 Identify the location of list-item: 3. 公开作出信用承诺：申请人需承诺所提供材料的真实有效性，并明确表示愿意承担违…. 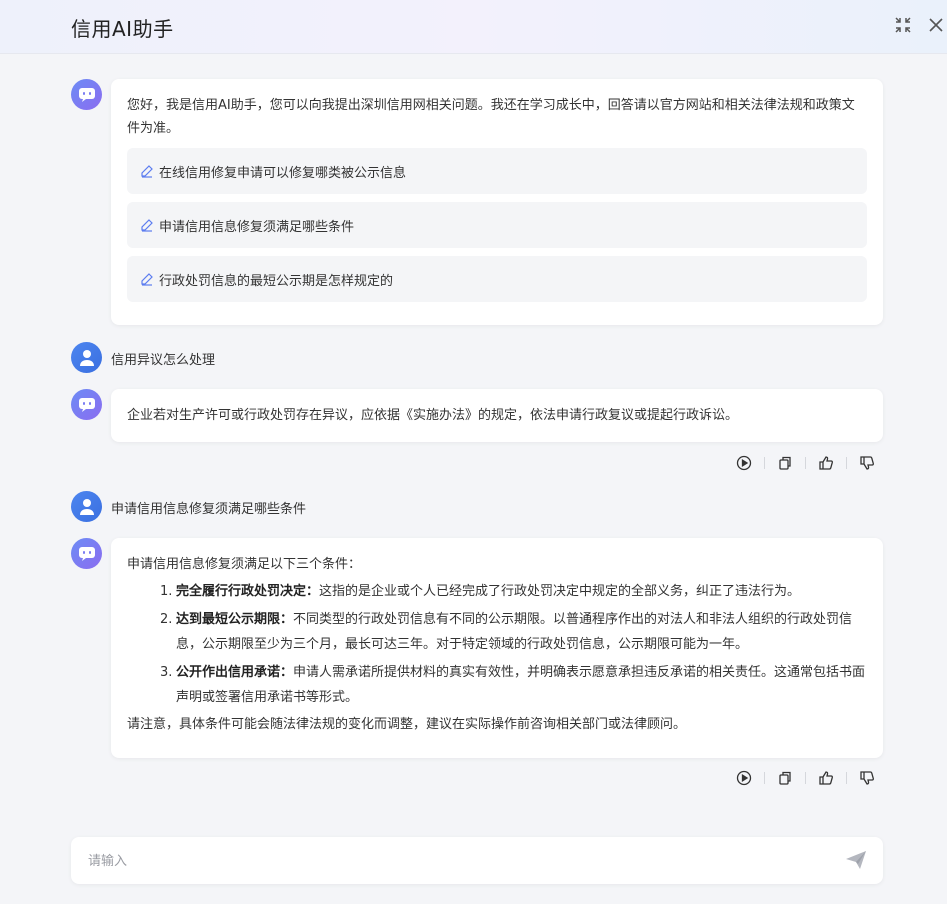
(513, 685).